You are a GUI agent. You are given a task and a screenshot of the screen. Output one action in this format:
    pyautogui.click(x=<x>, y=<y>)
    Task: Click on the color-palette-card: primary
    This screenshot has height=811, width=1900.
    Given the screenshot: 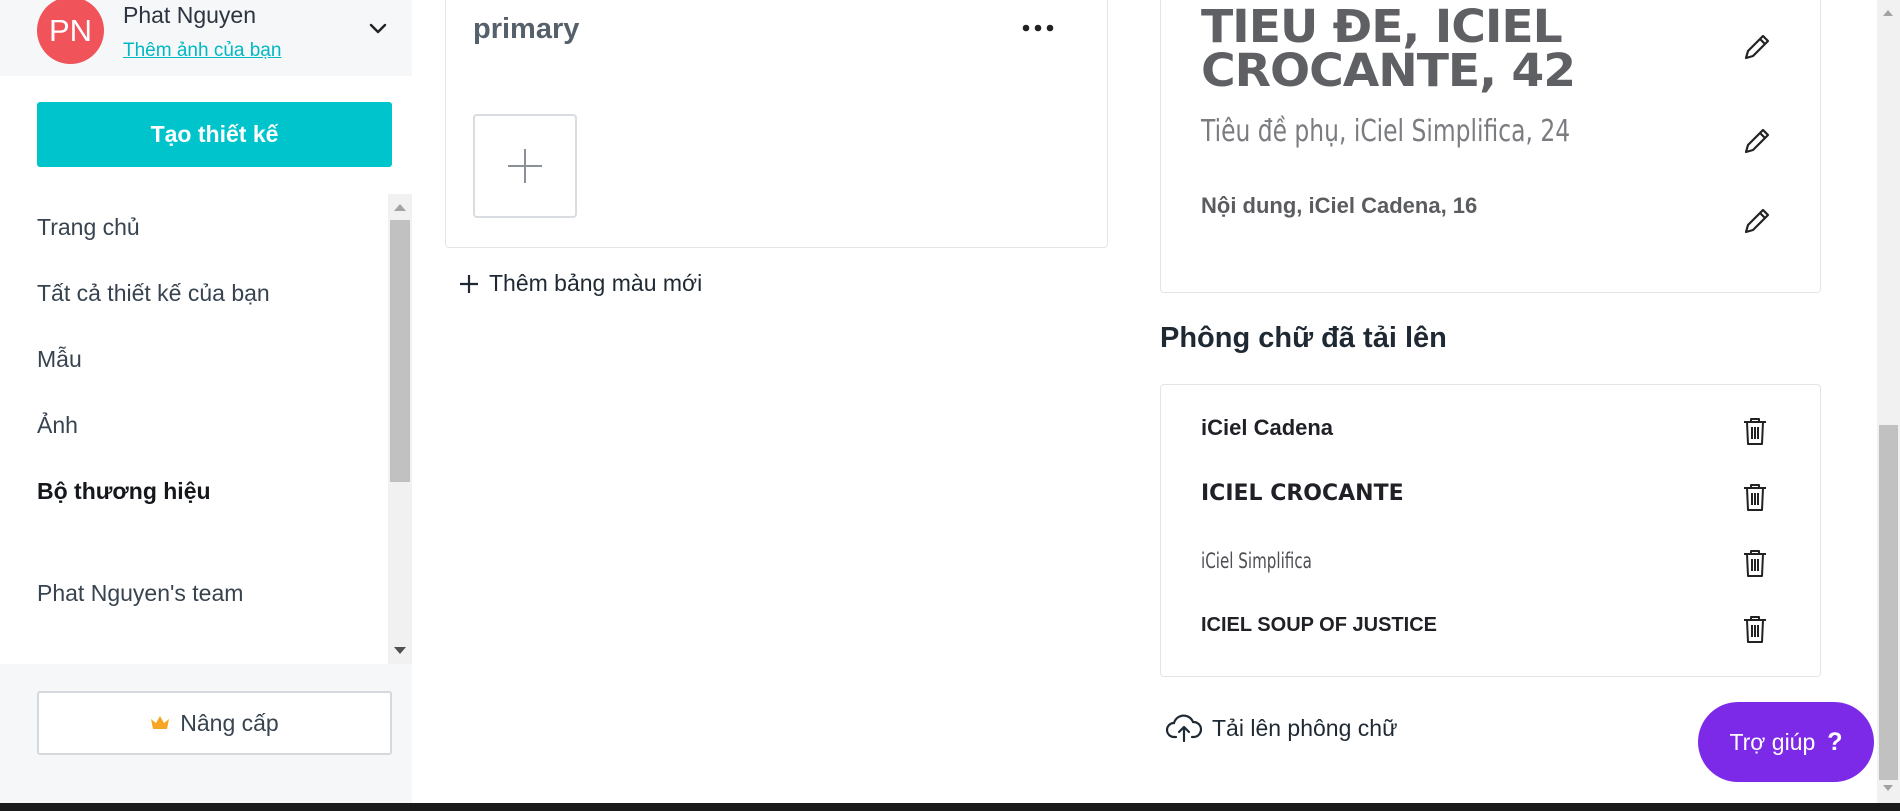 What is the action you would take?
    pyautogui.click(x=776, y=124)
    